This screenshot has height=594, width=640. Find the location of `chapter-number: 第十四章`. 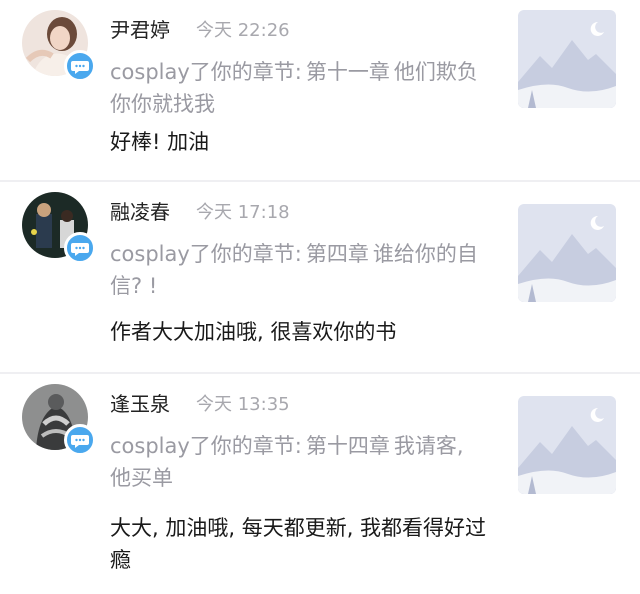

chapter-number: 第十四章 is located at coordinates (347, 446).